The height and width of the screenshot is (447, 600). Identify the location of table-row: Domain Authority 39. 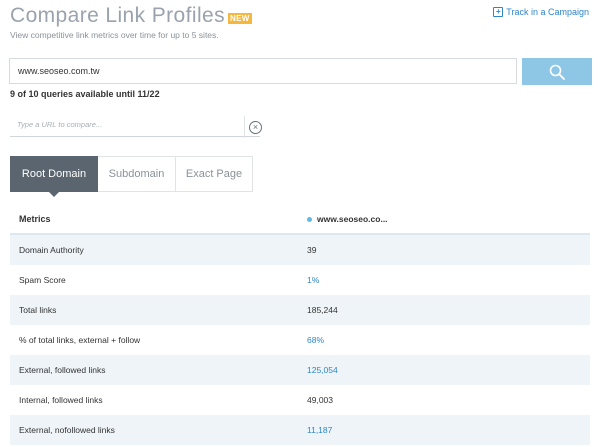
(300, 250).